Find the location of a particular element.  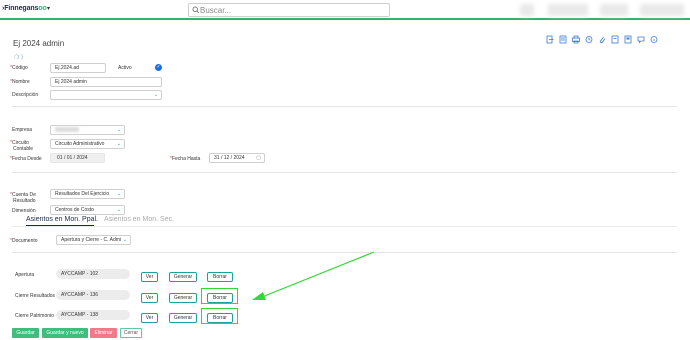

eliminar-button: Eliminar is located at coordinates (103, 333).